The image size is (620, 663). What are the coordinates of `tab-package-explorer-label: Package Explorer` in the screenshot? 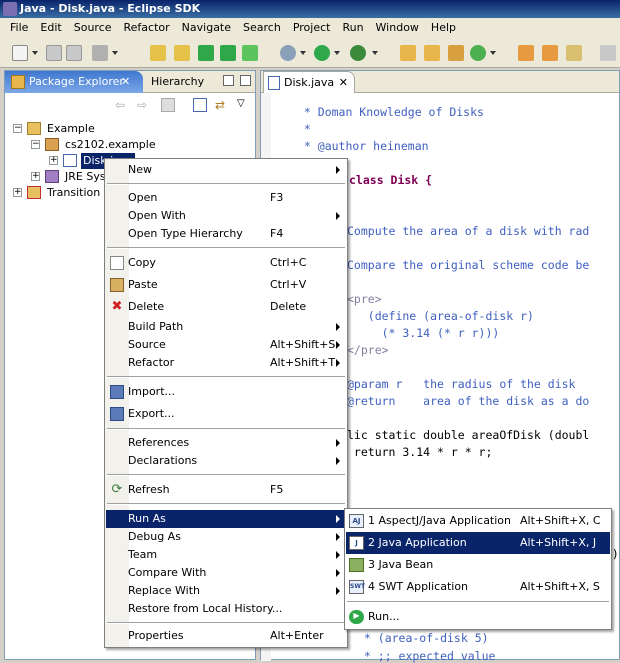 It's located at (76, 81).